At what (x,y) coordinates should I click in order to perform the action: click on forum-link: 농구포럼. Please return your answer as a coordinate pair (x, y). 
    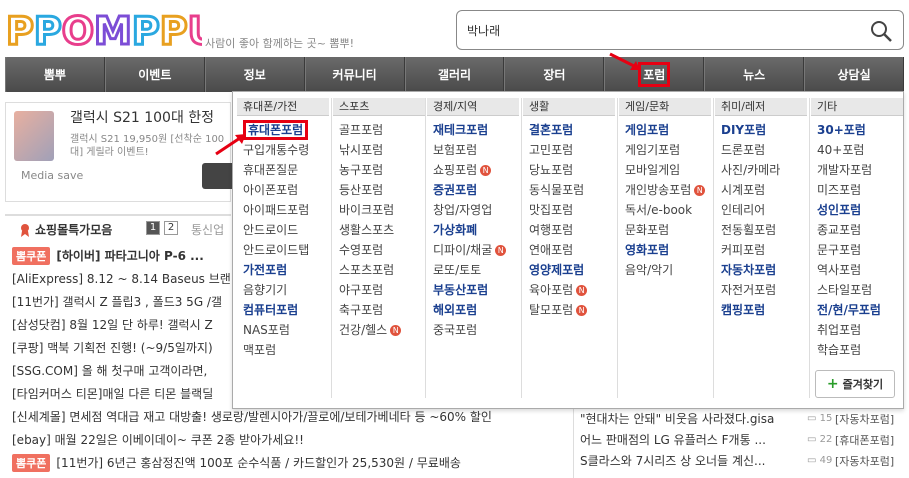
    Looking at the image, I should click on (382, 170).